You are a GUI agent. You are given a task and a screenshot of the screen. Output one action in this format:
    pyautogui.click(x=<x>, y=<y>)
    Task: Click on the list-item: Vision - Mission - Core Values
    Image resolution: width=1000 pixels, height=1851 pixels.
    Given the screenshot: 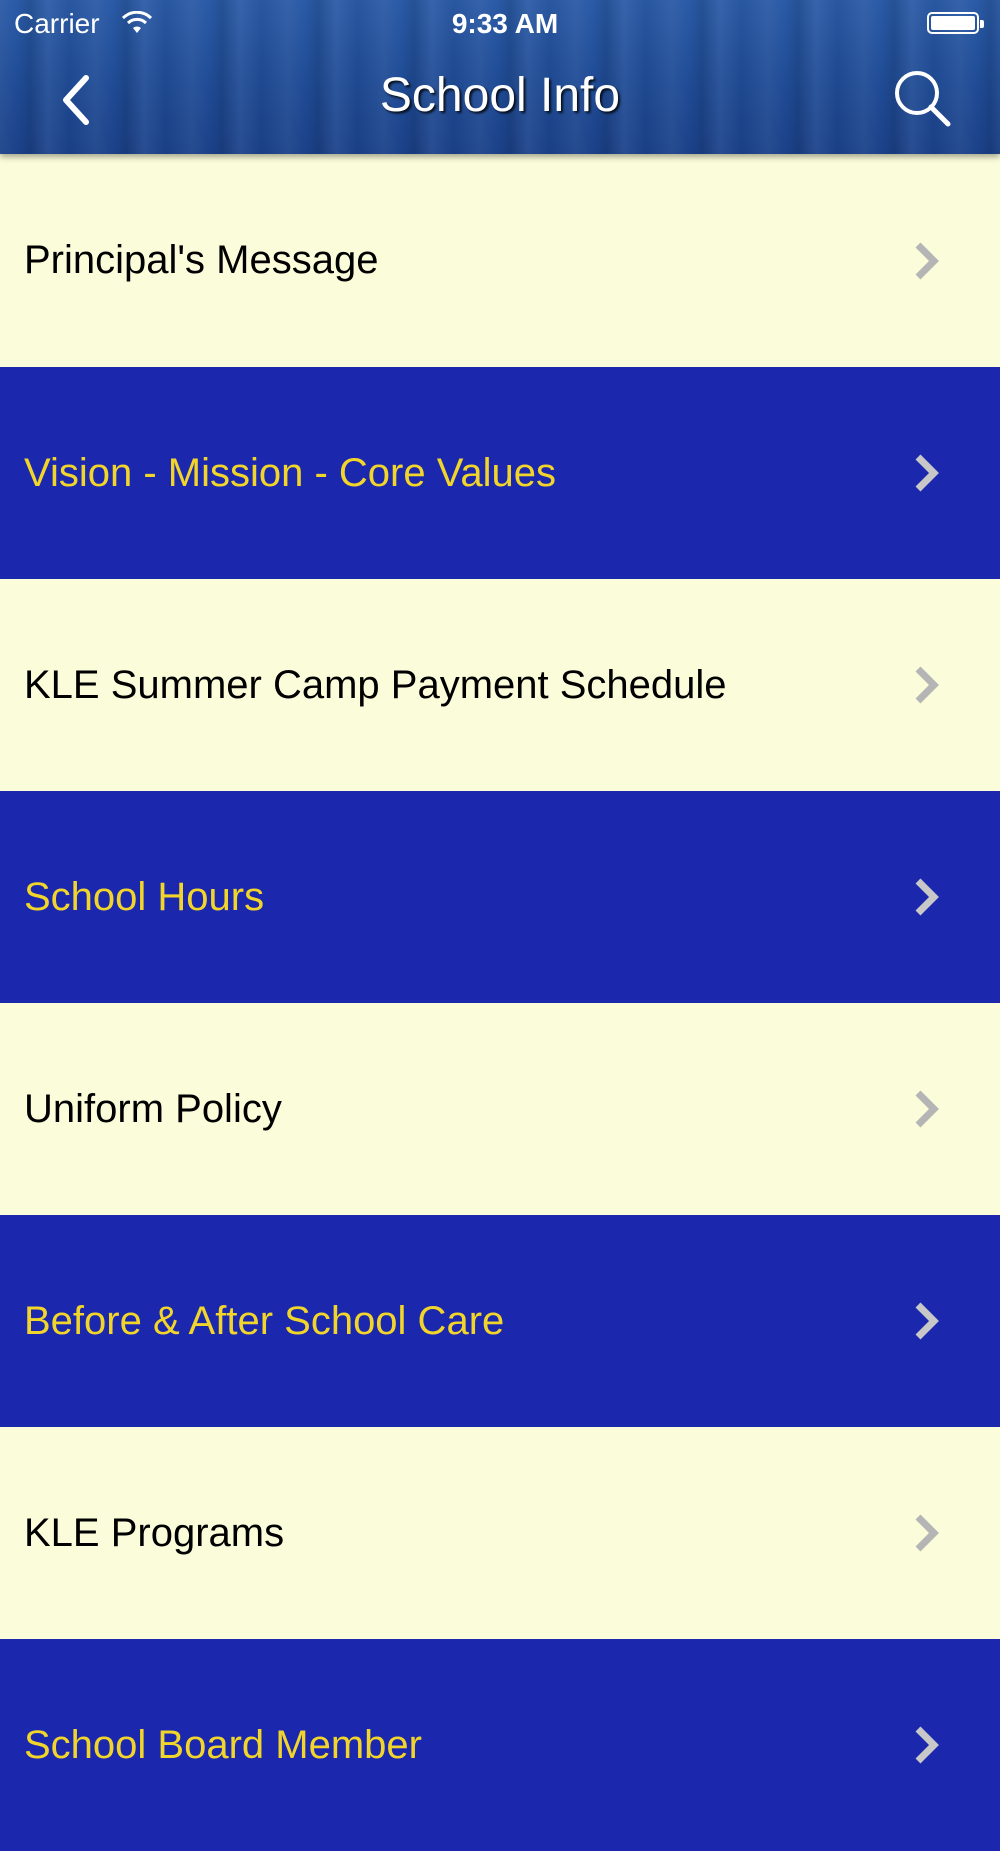 What is the action you would take?
    pyautogui.click(x=500, y=473)
    